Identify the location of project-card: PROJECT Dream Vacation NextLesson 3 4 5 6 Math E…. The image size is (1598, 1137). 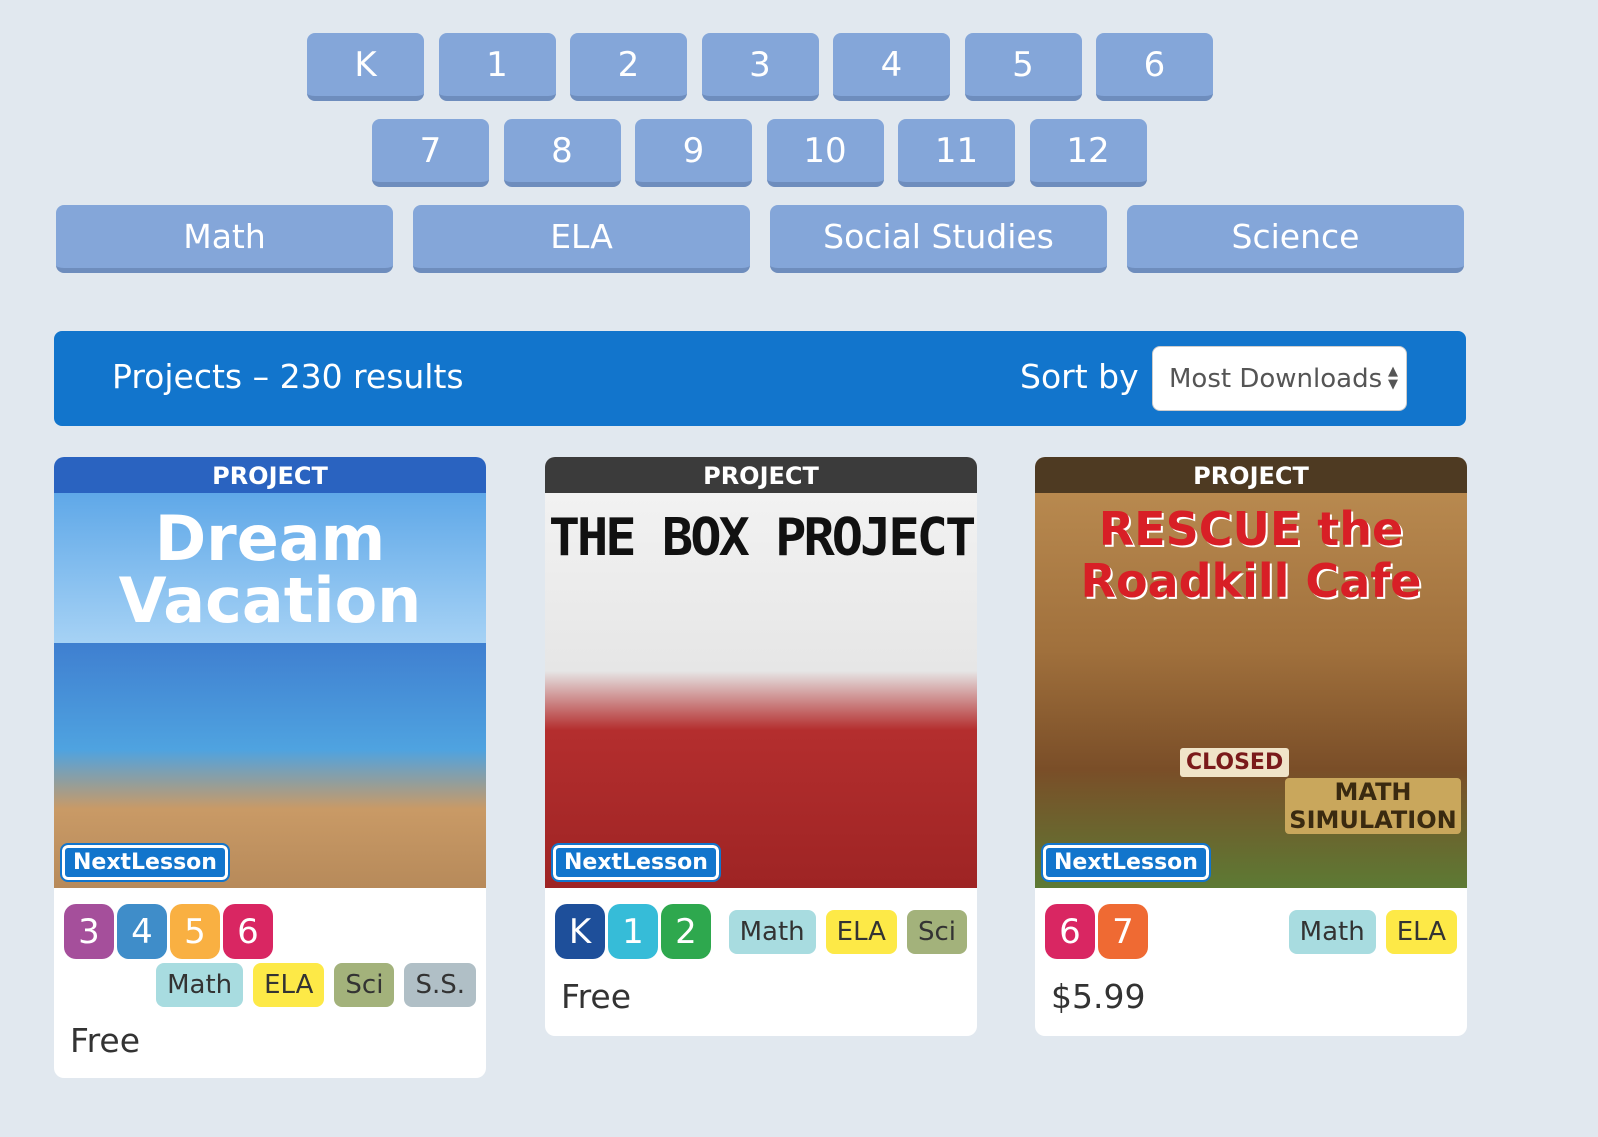
(270, 767).